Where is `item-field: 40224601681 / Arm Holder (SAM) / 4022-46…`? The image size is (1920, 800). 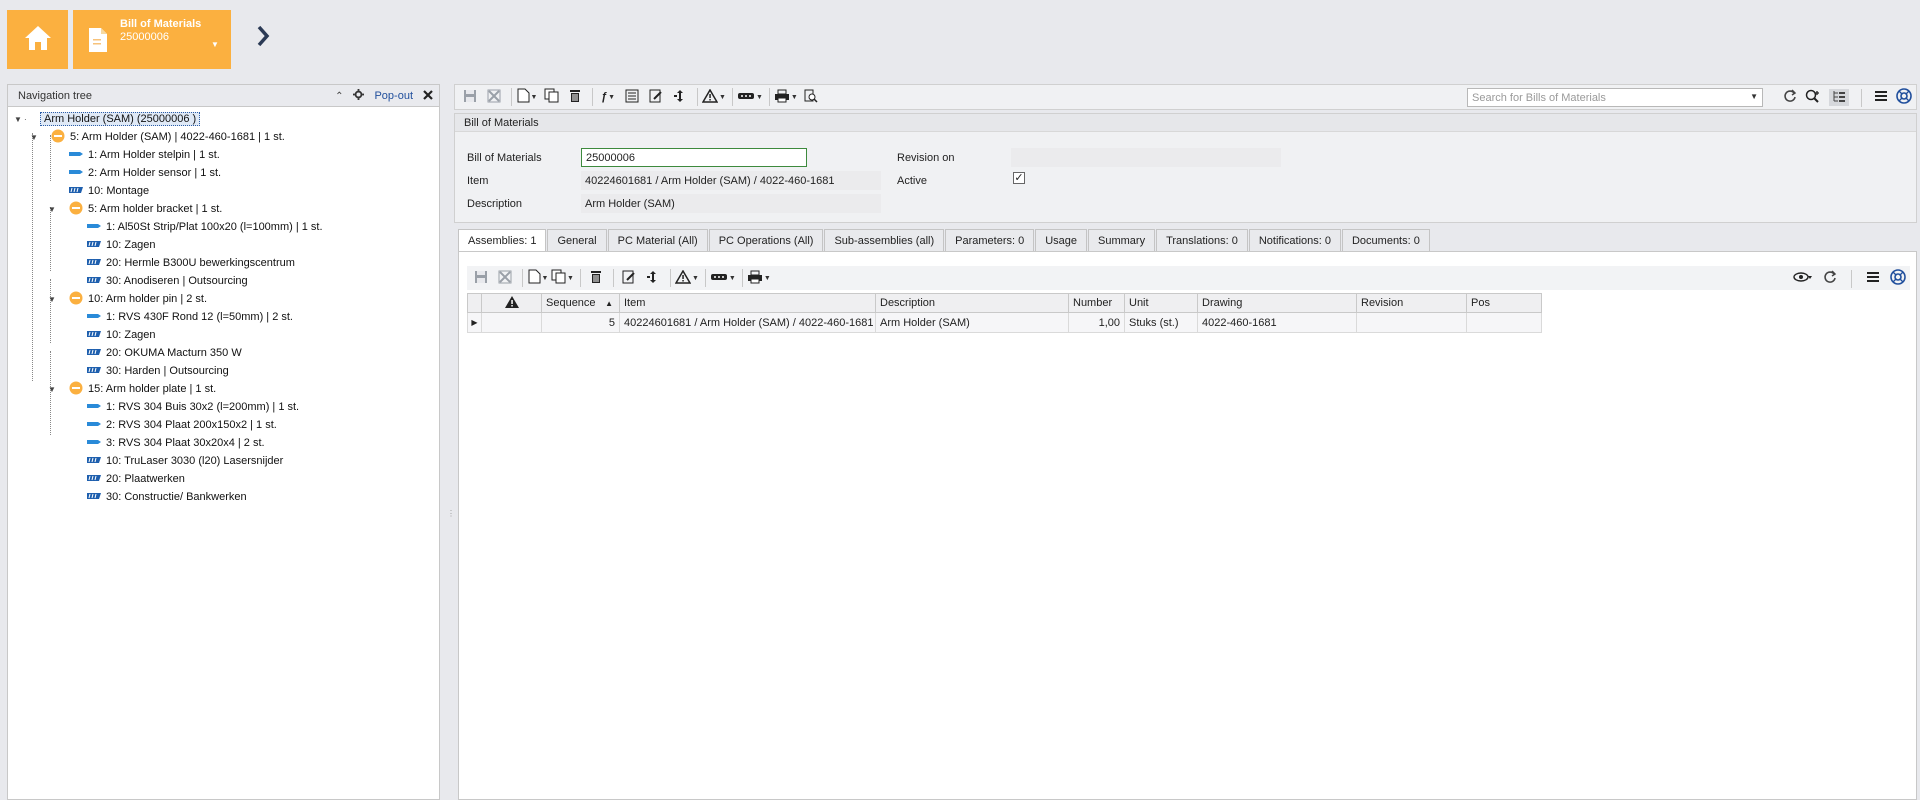 item-field: 40224601681 / Arm Holder (SAM) / 4022-46… is located at coordinates (731, 180).